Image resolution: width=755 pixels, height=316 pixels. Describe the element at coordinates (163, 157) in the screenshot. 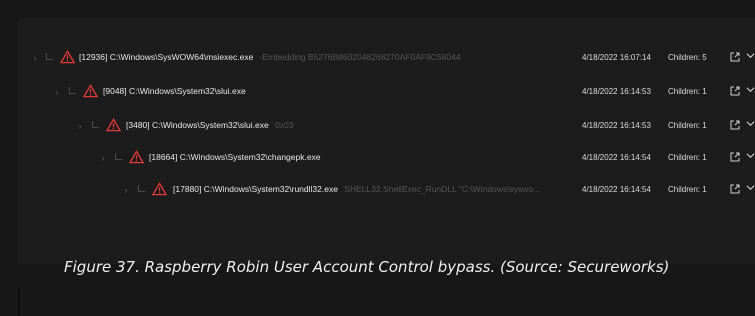

I see `process-pid: [18664]` at that location.